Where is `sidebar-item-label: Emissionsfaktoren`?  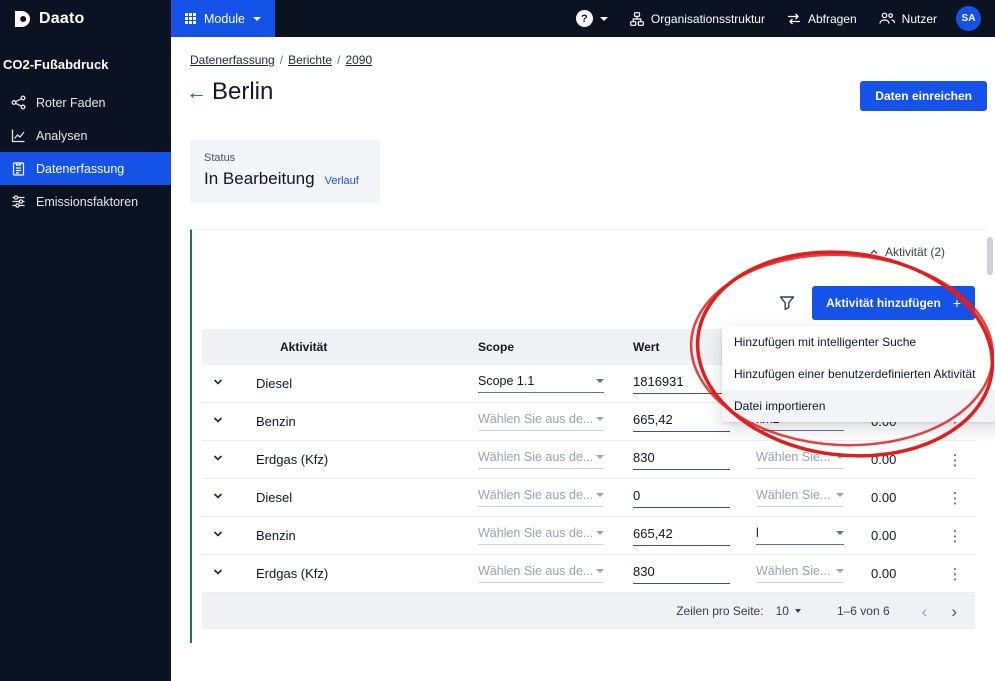 sidebar-item-label: Emissionsfaktoren is located at coordinates (87, 201).